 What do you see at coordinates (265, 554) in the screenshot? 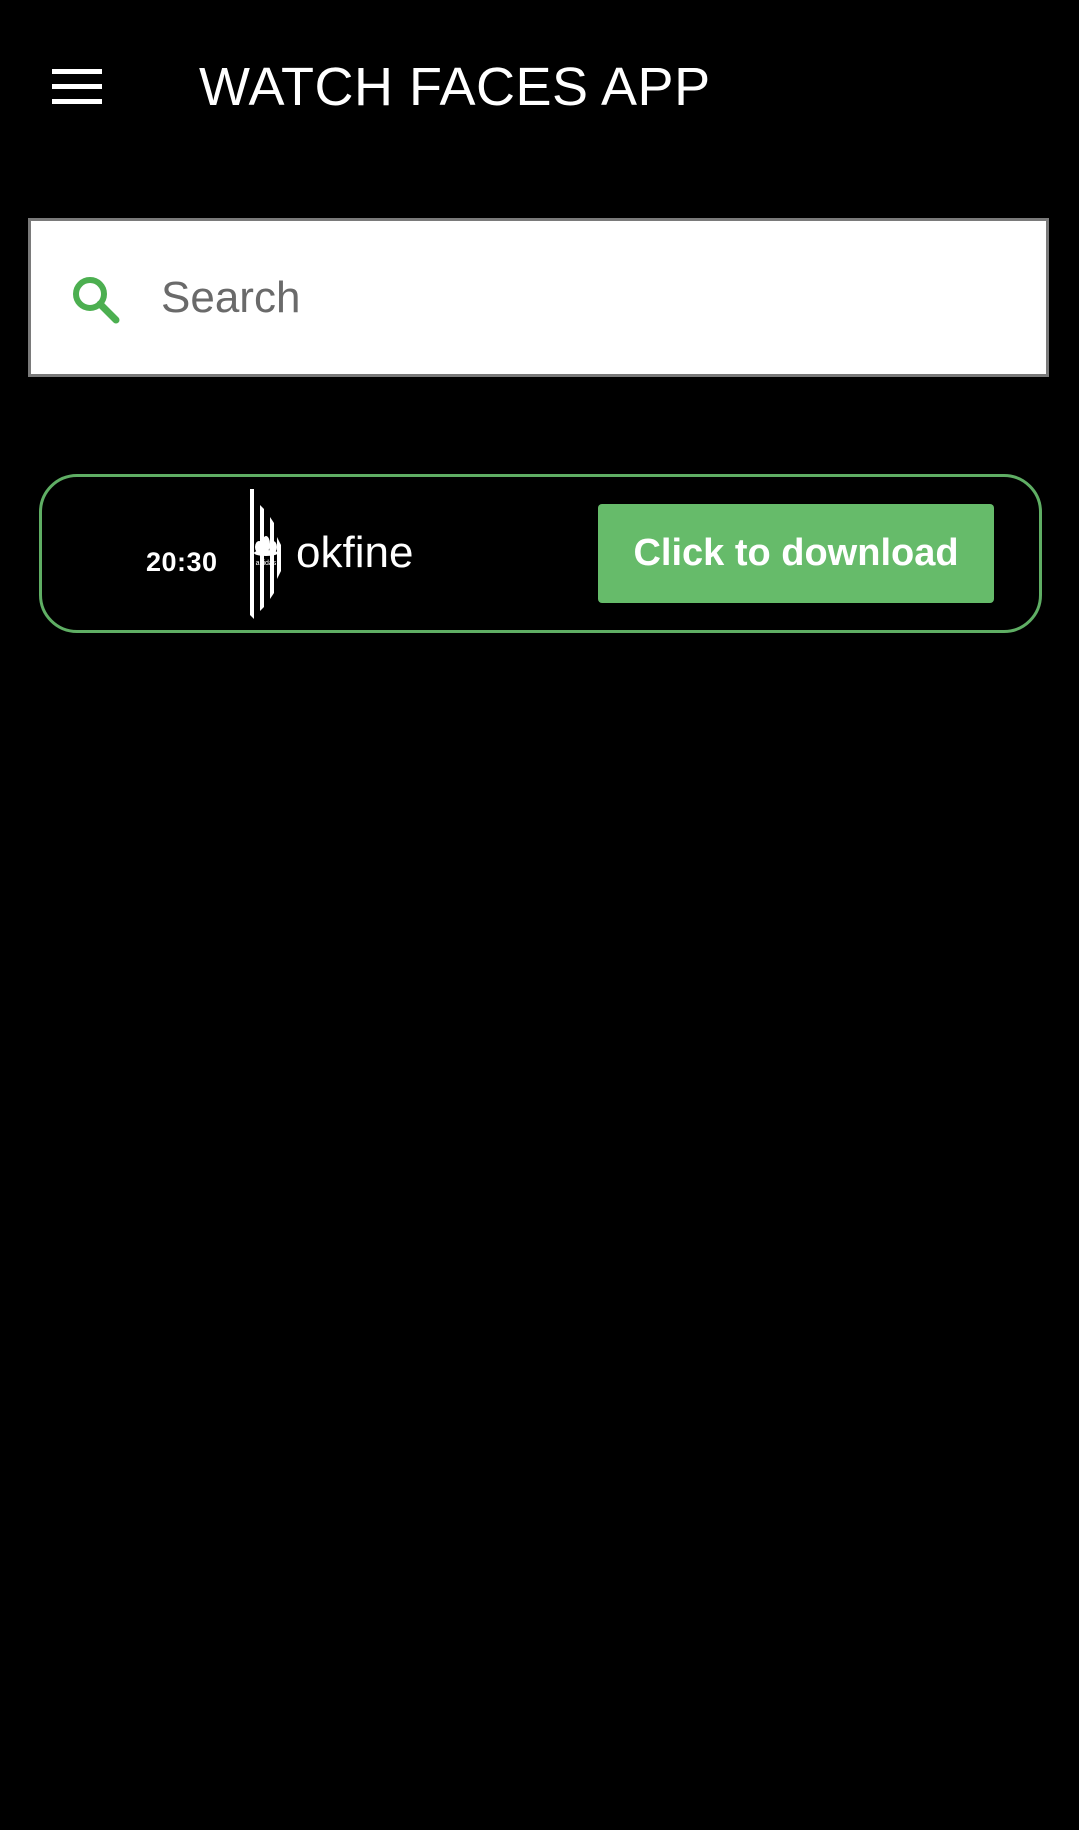
I see `adidas-logo-icon: adidas` at bounding box center [265, 554].